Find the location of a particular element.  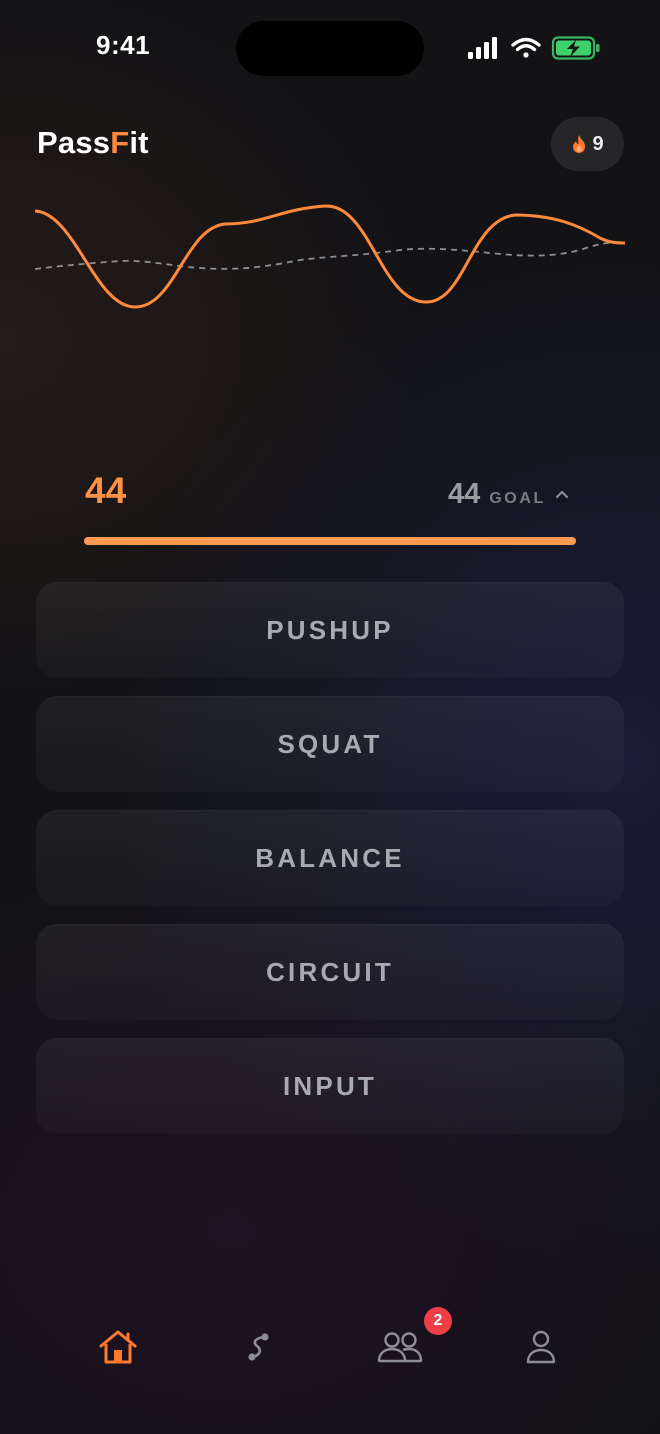

chevron-up-icon is located at coordinates (561, 494).